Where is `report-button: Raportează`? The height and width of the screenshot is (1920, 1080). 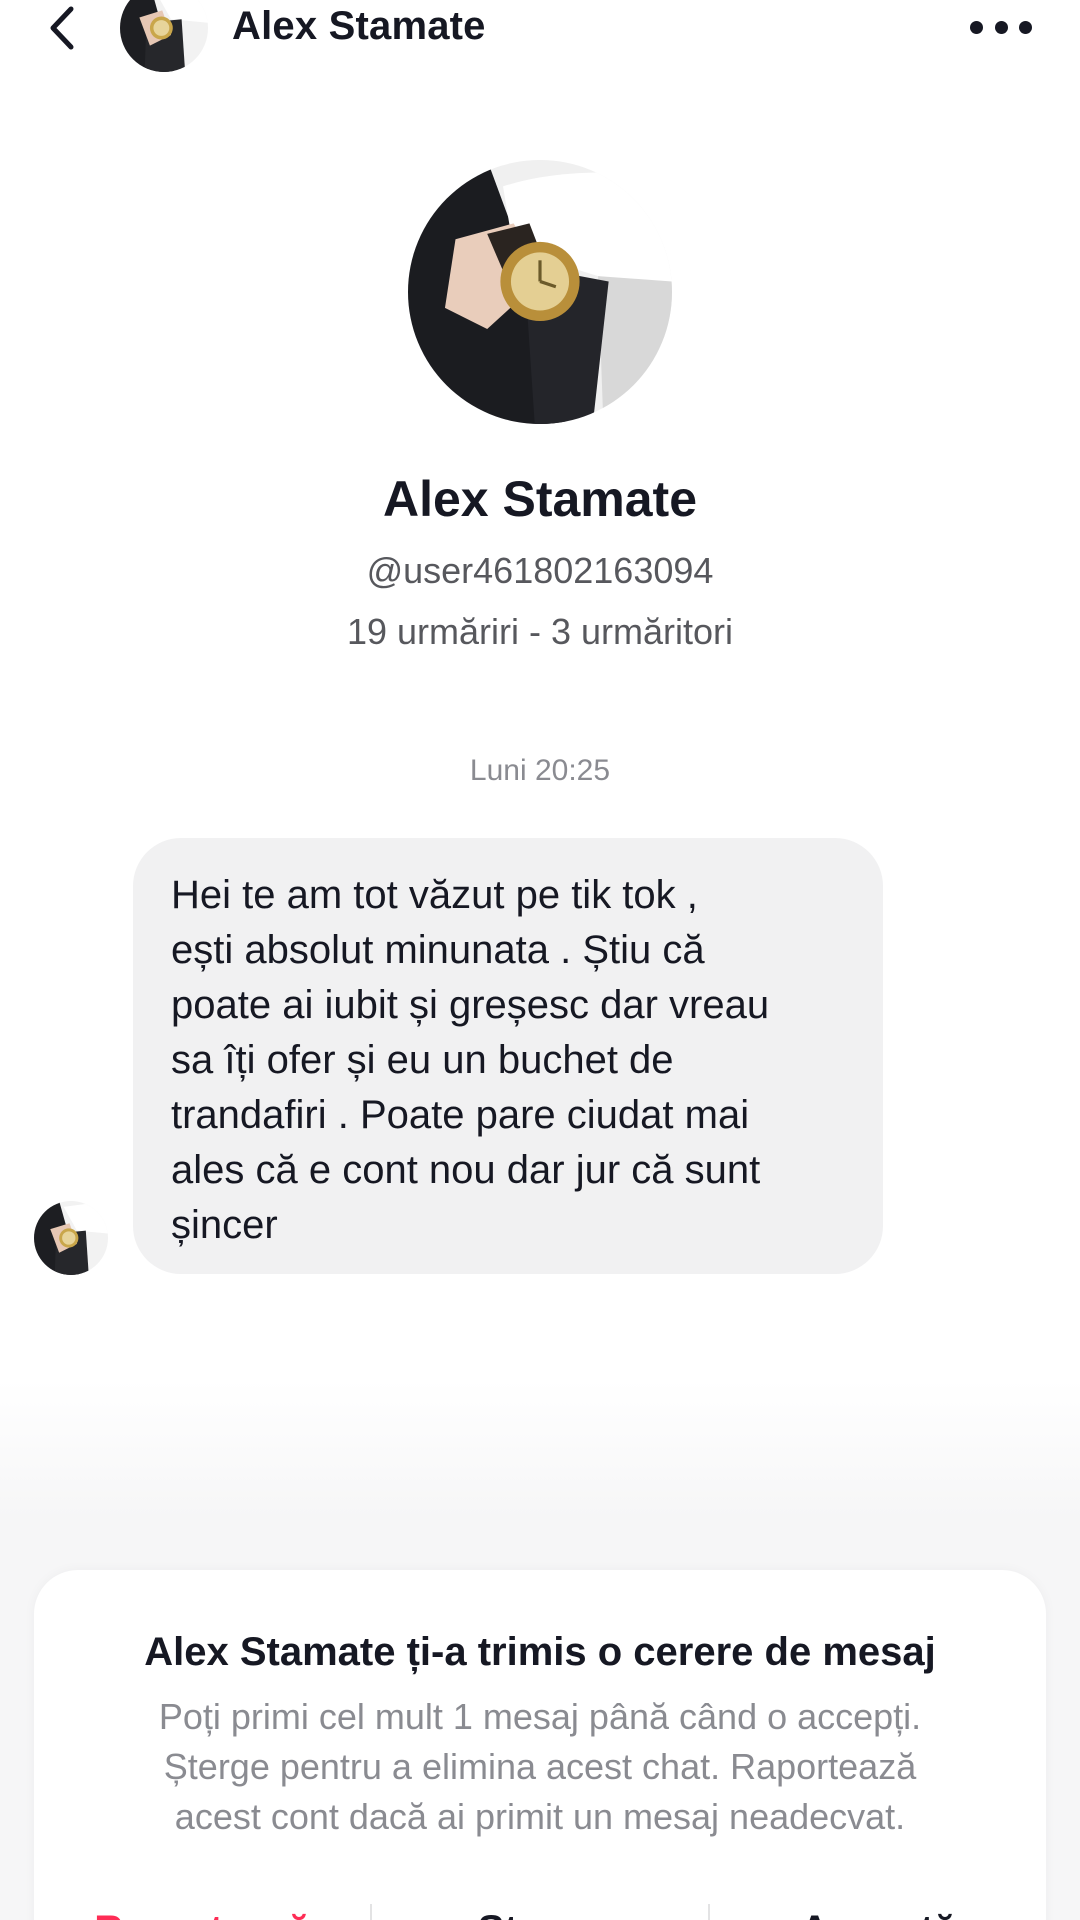 report-button: Raportează is located at coordinates (202, 1908).